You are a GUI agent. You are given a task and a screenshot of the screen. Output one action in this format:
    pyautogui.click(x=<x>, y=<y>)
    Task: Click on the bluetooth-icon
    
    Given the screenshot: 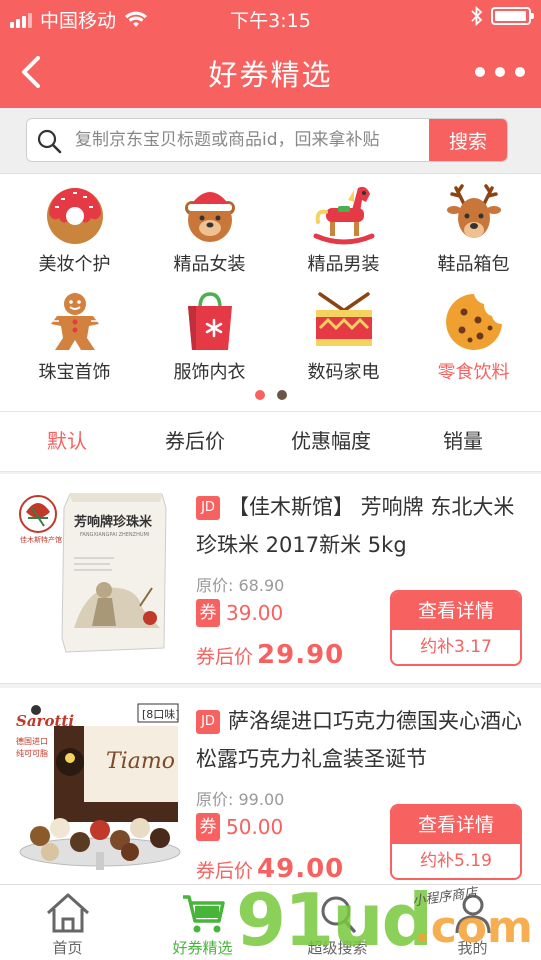 What is the action you would take?
    pyautogui.click(x=477, y=16)
    